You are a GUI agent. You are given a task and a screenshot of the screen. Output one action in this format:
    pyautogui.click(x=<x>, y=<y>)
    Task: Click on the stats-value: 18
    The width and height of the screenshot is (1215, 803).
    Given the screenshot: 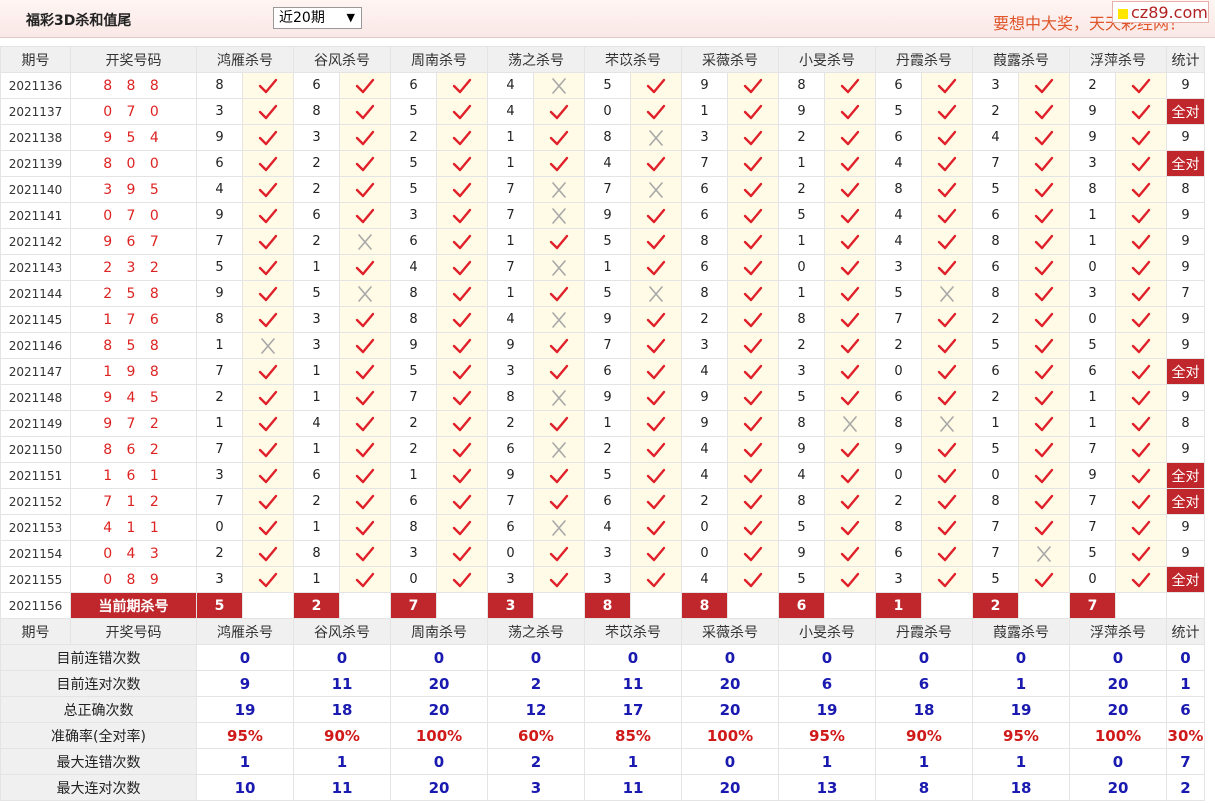 What is the action you would take?
    pyautogui.click(x=1021, y=787)
    